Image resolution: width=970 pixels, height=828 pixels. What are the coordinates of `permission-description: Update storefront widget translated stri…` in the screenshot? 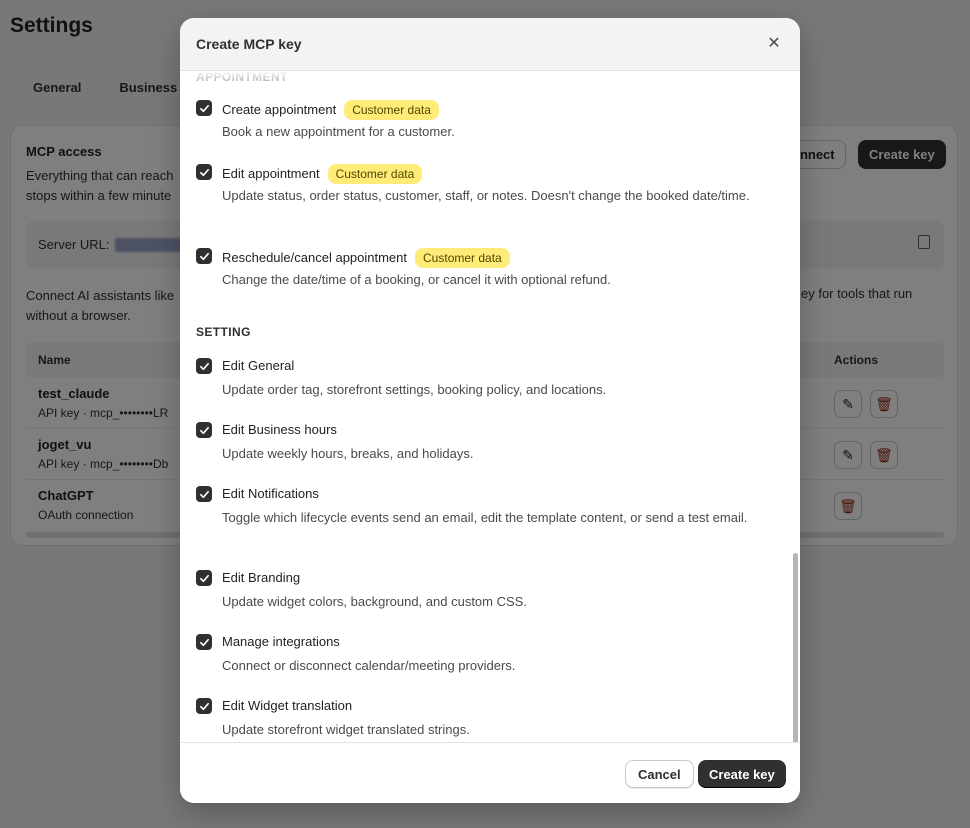 It's located at (346, 729).